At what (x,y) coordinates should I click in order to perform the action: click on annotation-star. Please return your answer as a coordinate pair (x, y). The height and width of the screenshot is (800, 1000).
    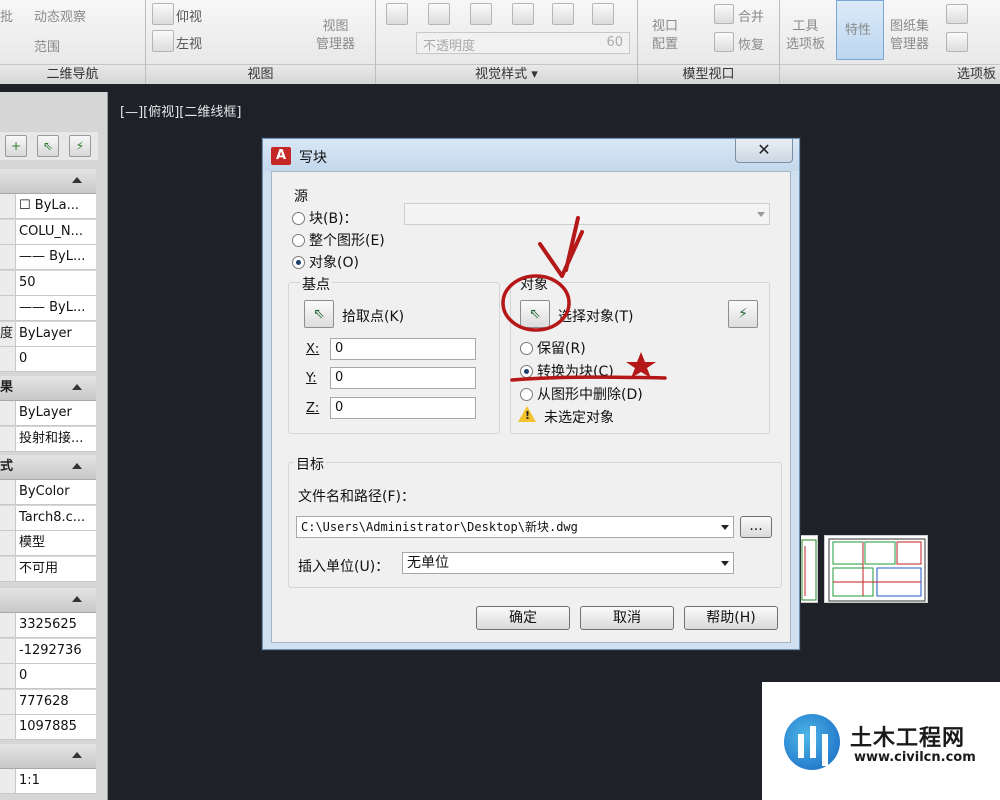
    Looking at the image, I should click on (641, 365).